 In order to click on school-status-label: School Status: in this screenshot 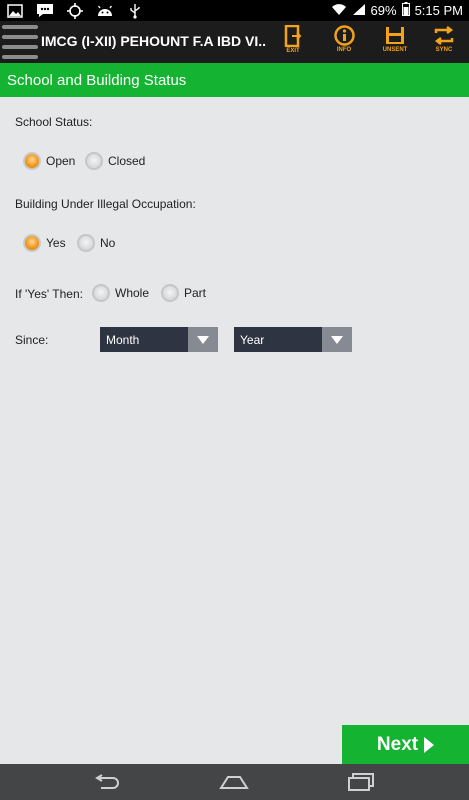, I will do `click(54, 122)`.